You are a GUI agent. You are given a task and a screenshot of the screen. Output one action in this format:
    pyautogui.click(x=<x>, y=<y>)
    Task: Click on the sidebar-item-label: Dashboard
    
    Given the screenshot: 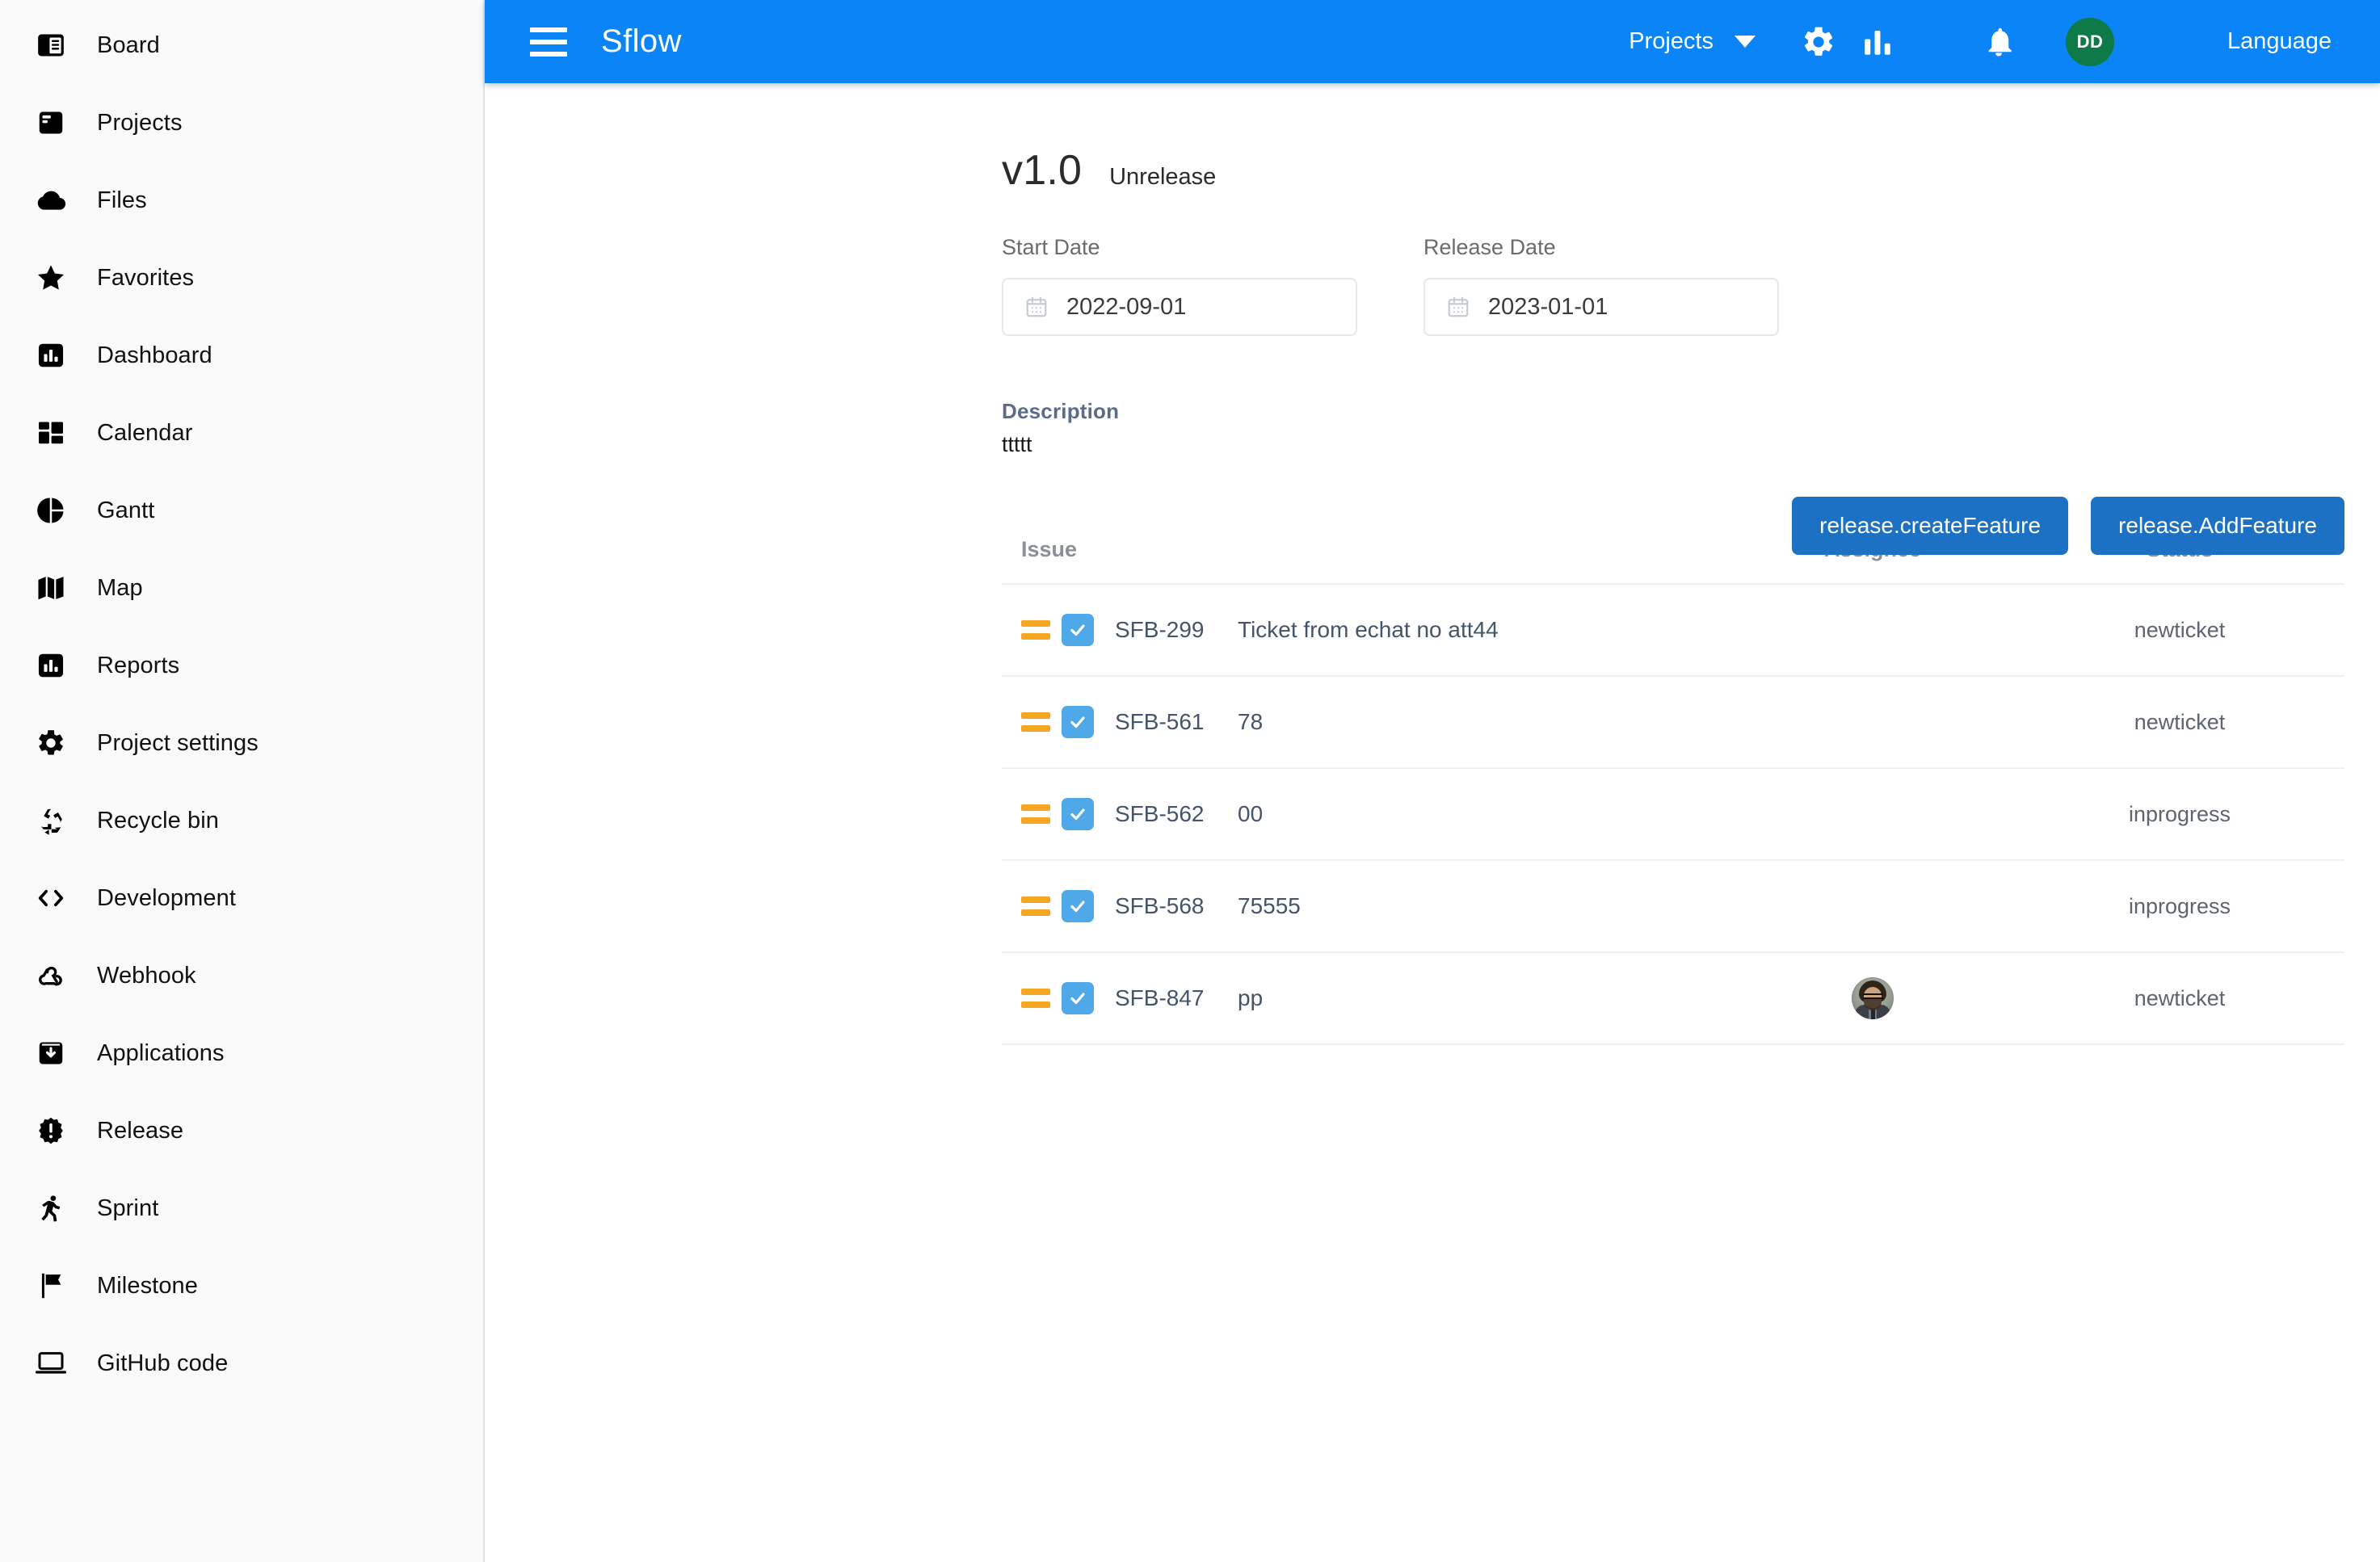 What is the action you would take?
    pyautogui.click(x=154, y=355)
    